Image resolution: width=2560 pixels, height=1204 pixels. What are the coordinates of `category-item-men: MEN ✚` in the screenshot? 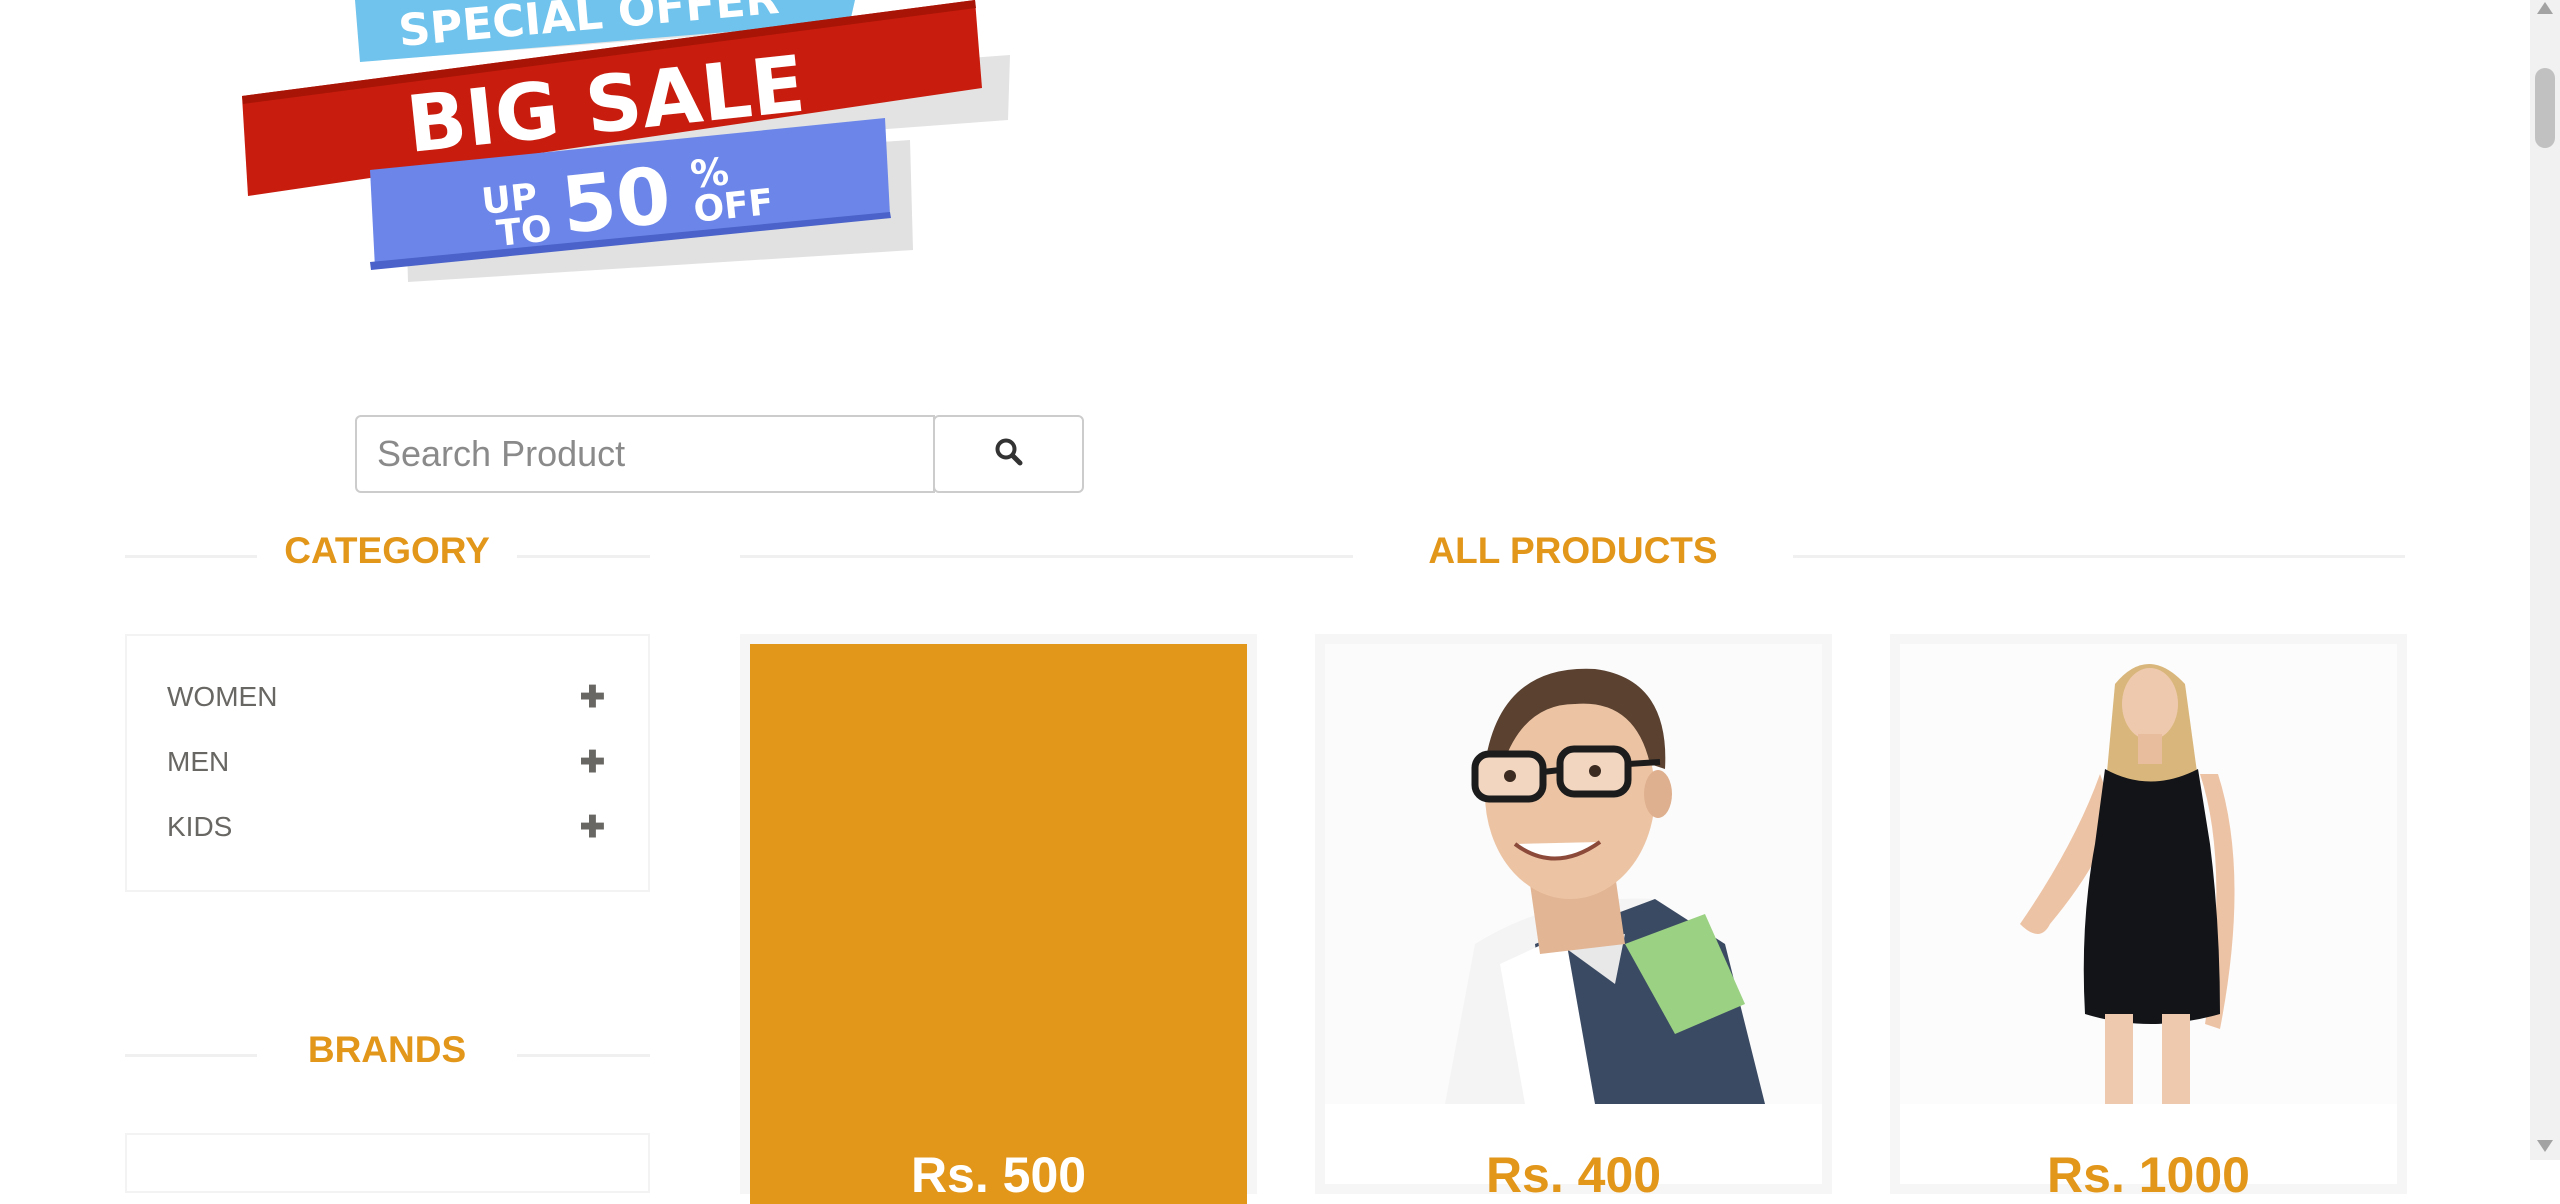 It's located at (387, 762).